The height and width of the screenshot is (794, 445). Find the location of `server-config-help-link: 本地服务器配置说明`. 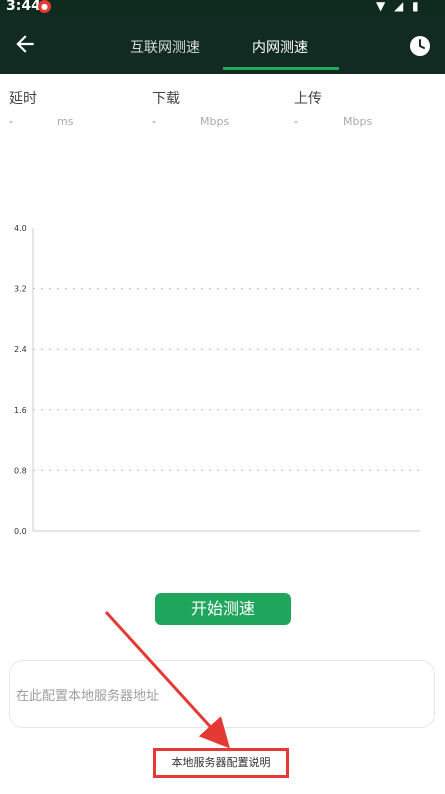

server-config-help-link: 本地服务器配置说明 is located at coordinates (221, 763).